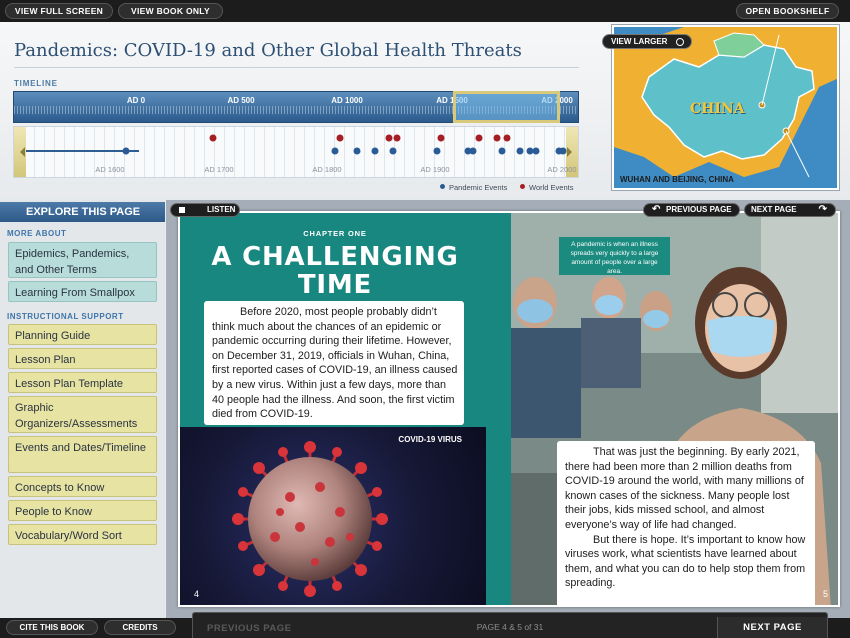 The image size is (850, 638). What do you see at coordinates (506, 107) in the screenshot?
I see `timeline-range-selector` at bounding box center [506, 107].